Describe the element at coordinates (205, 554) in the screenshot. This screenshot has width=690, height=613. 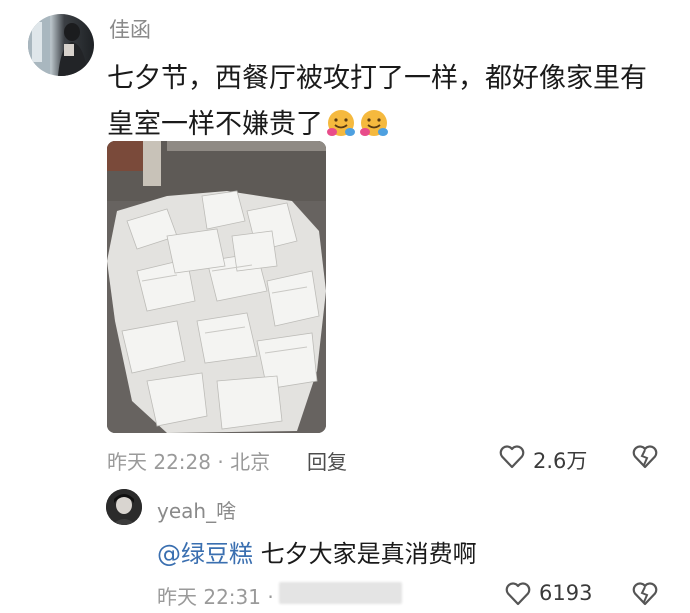
I see `mention-link: @绿豆糕` at that location.